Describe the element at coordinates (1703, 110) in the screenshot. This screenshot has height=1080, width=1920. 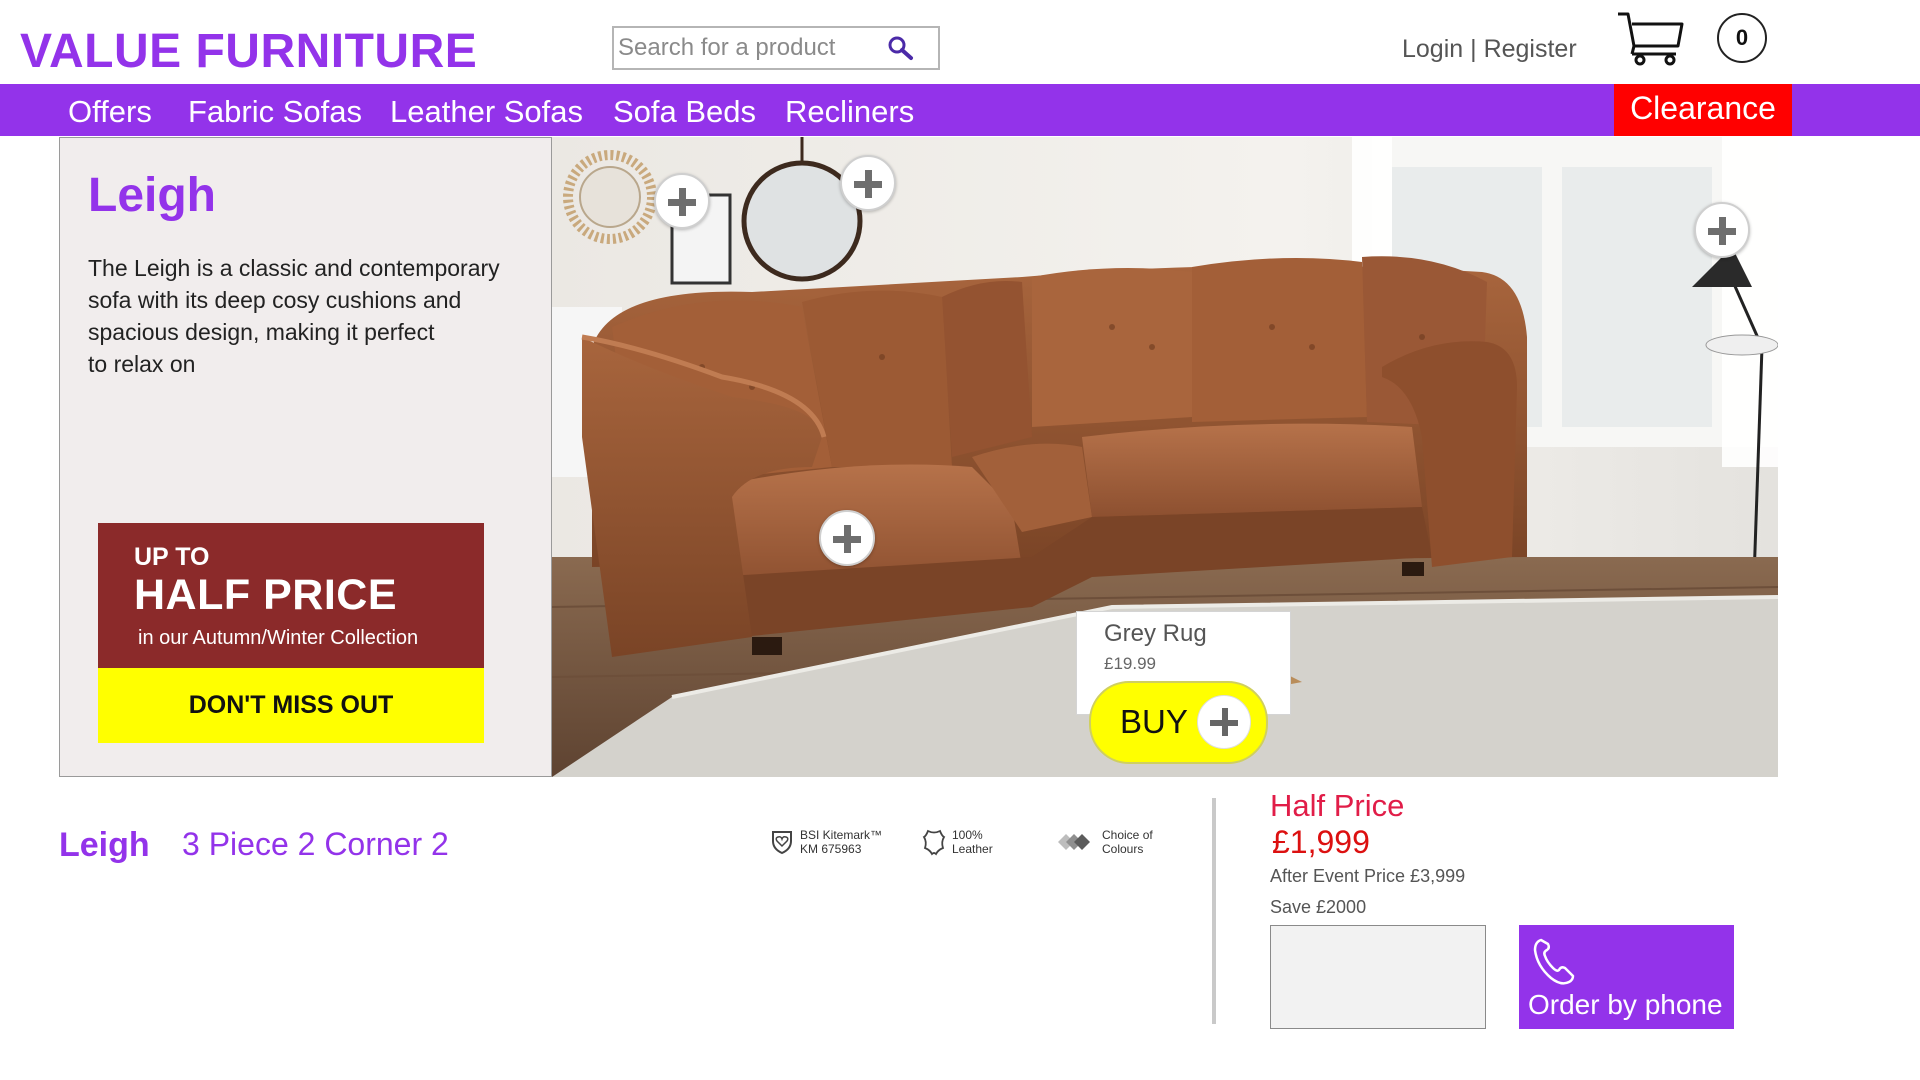
I see `nav-item-clearance: Clearance` at that location.